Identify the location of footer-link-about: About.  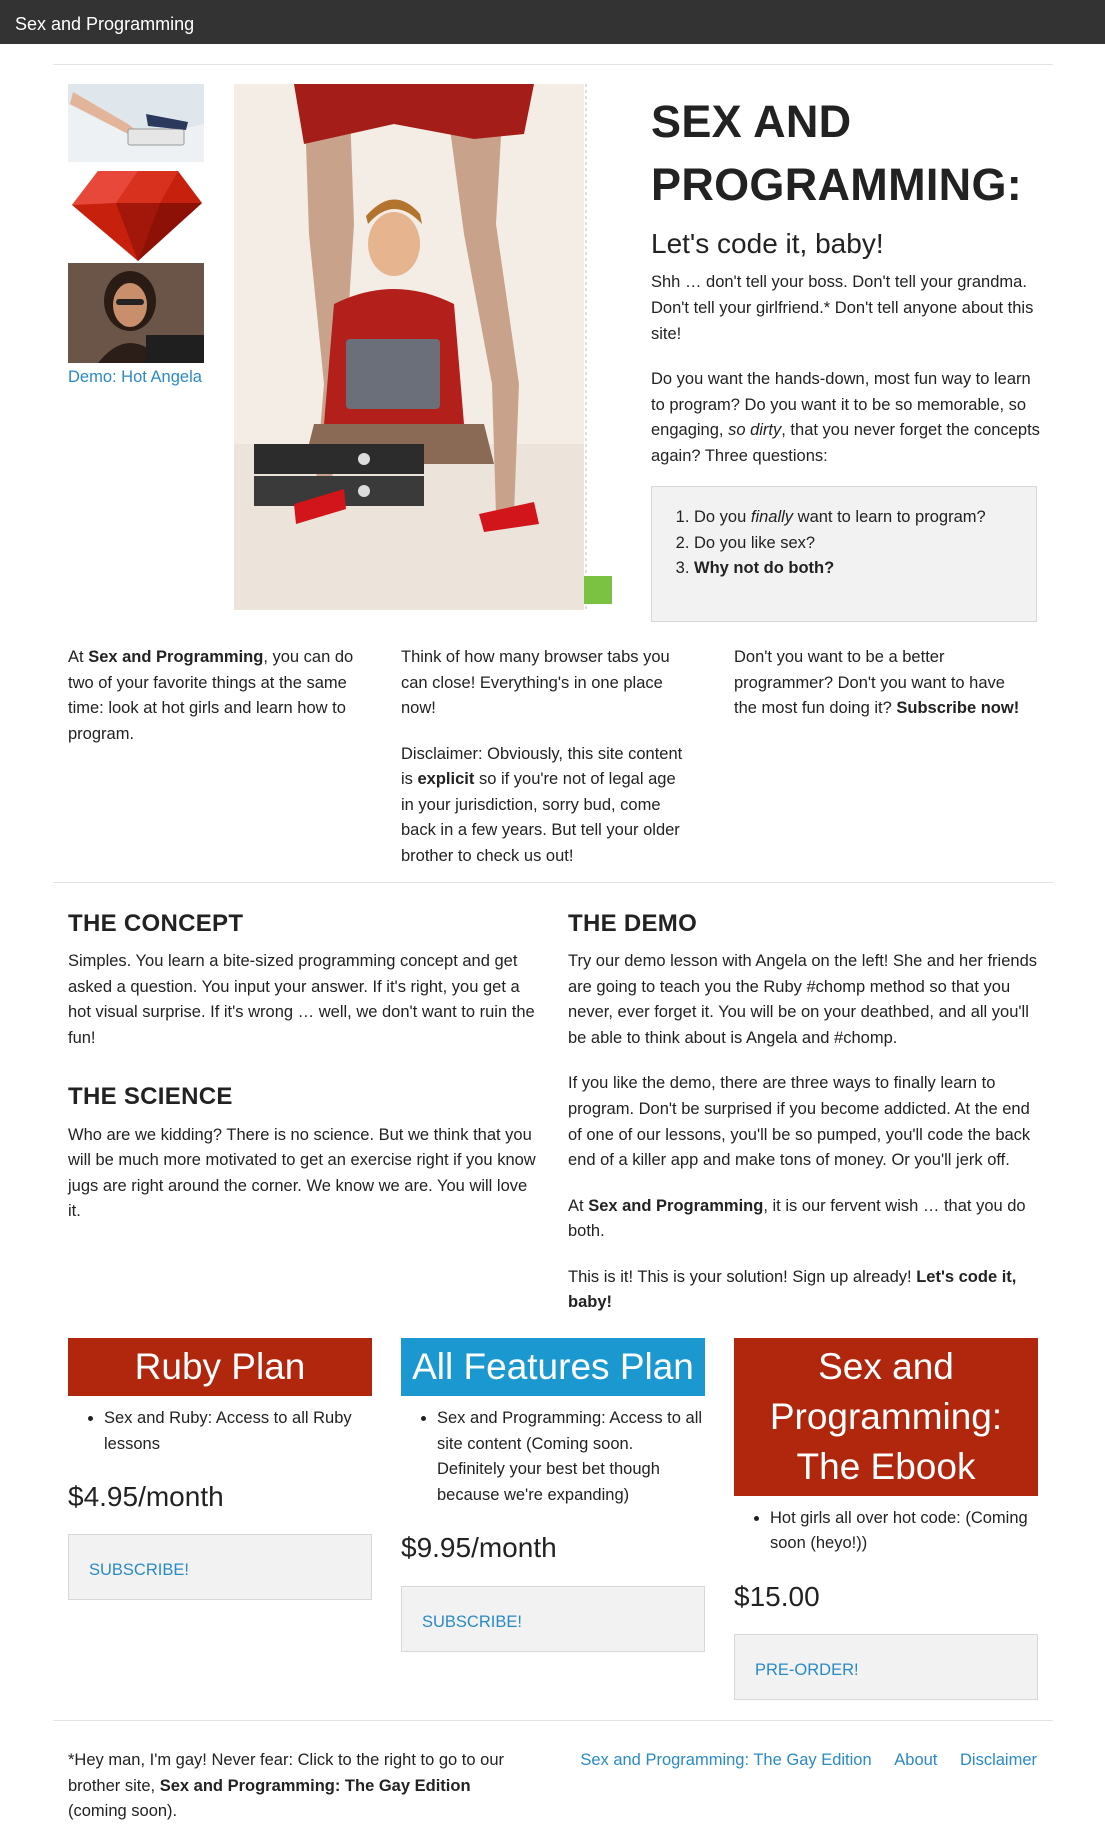
(915, 1760).